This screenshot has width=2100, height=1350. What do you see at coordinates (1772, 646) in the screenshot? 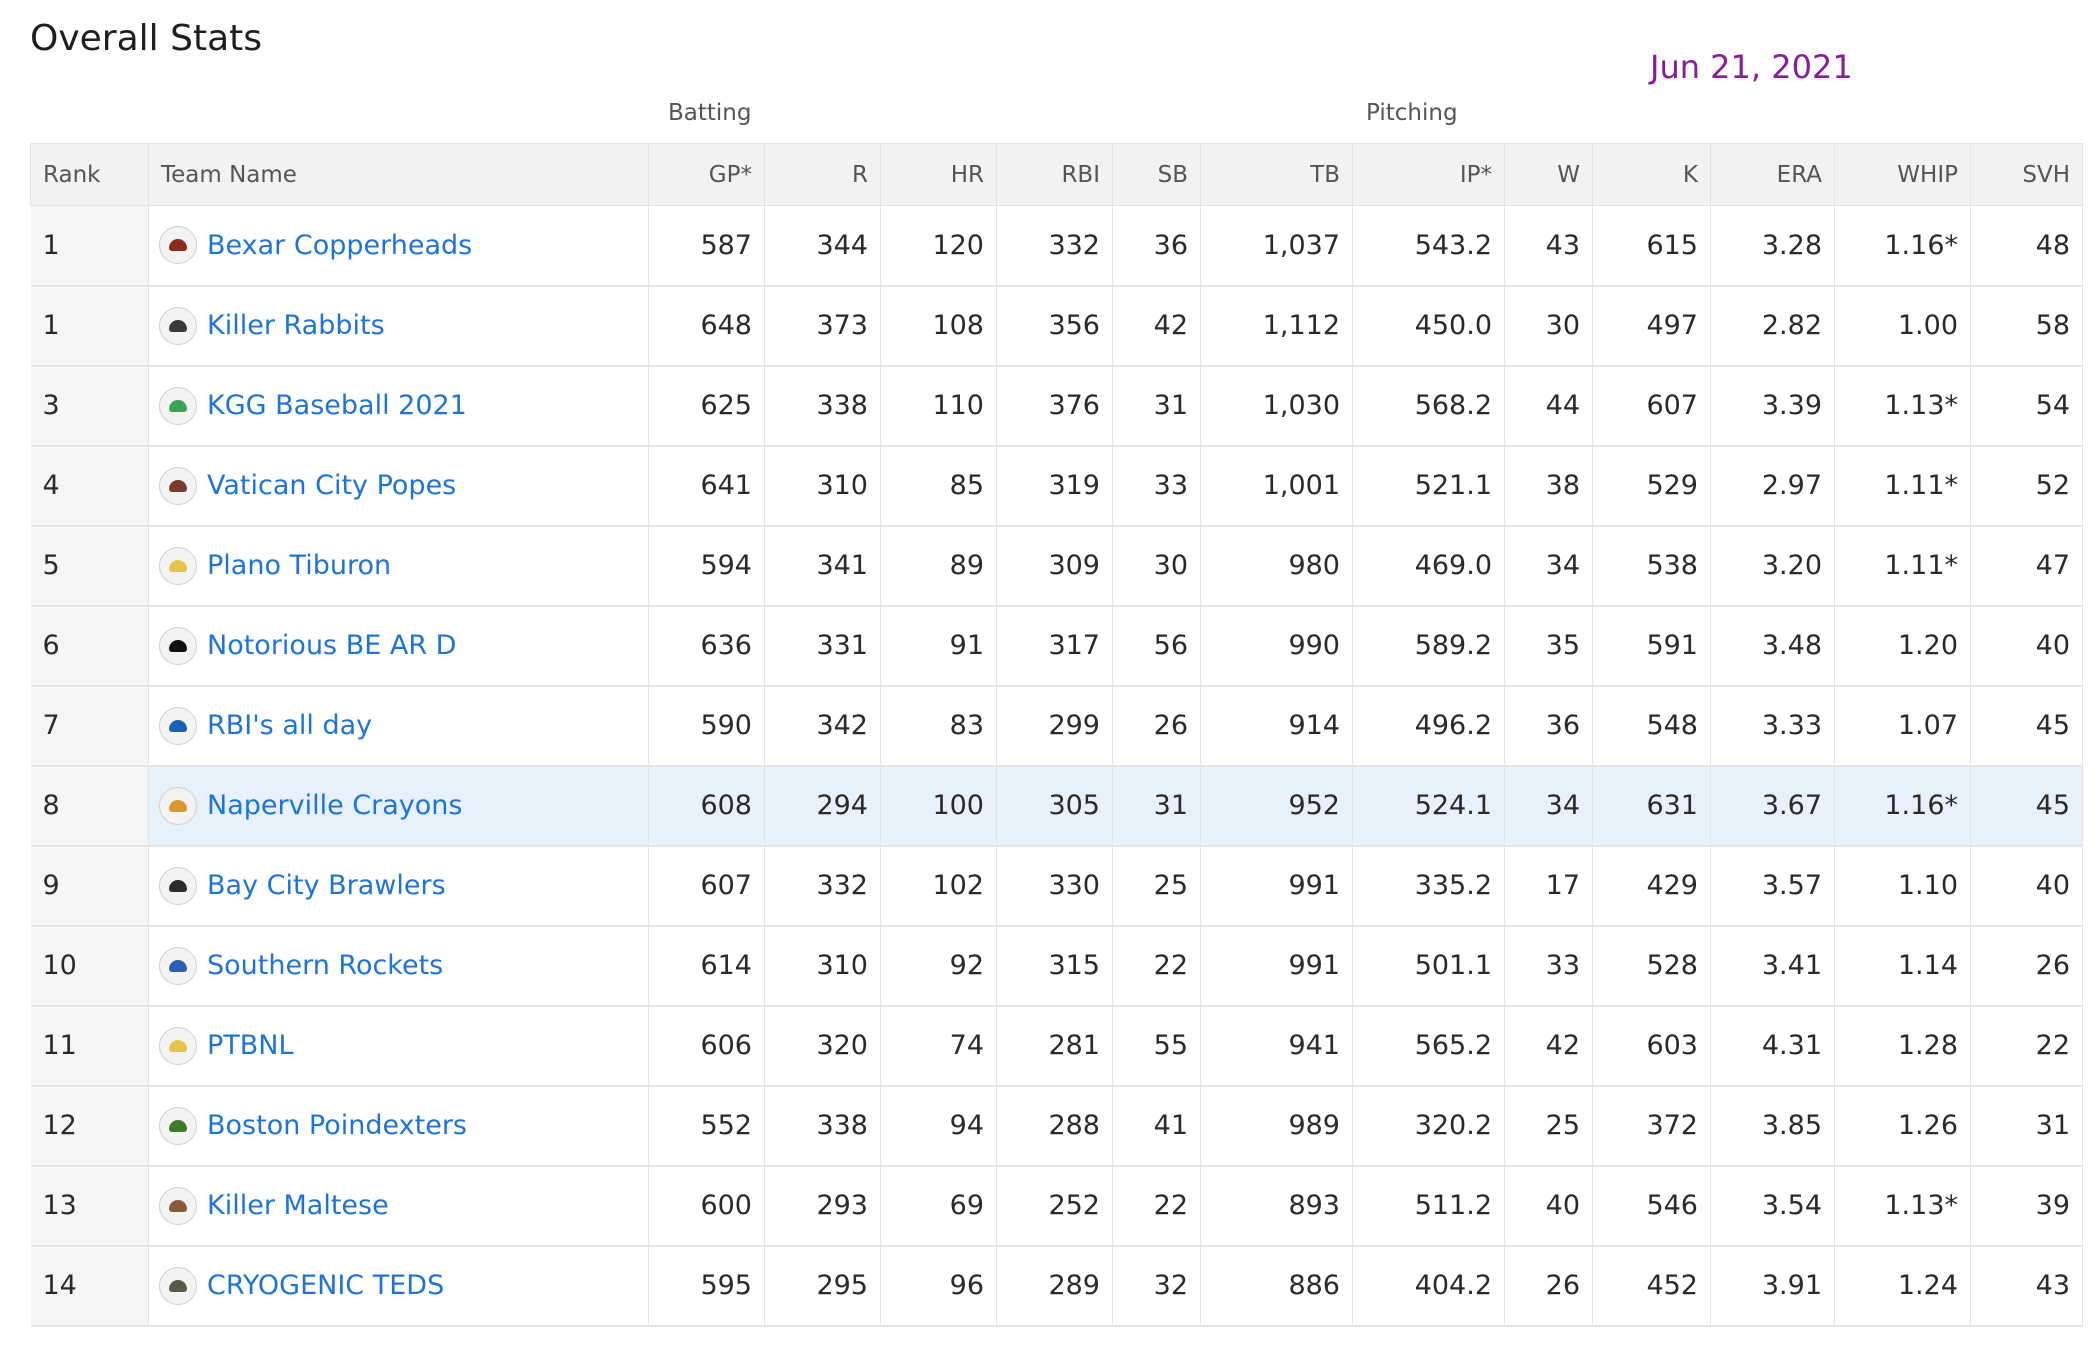
I see `stat-cell-era: 3.48` at bounding box center [1772, 646].